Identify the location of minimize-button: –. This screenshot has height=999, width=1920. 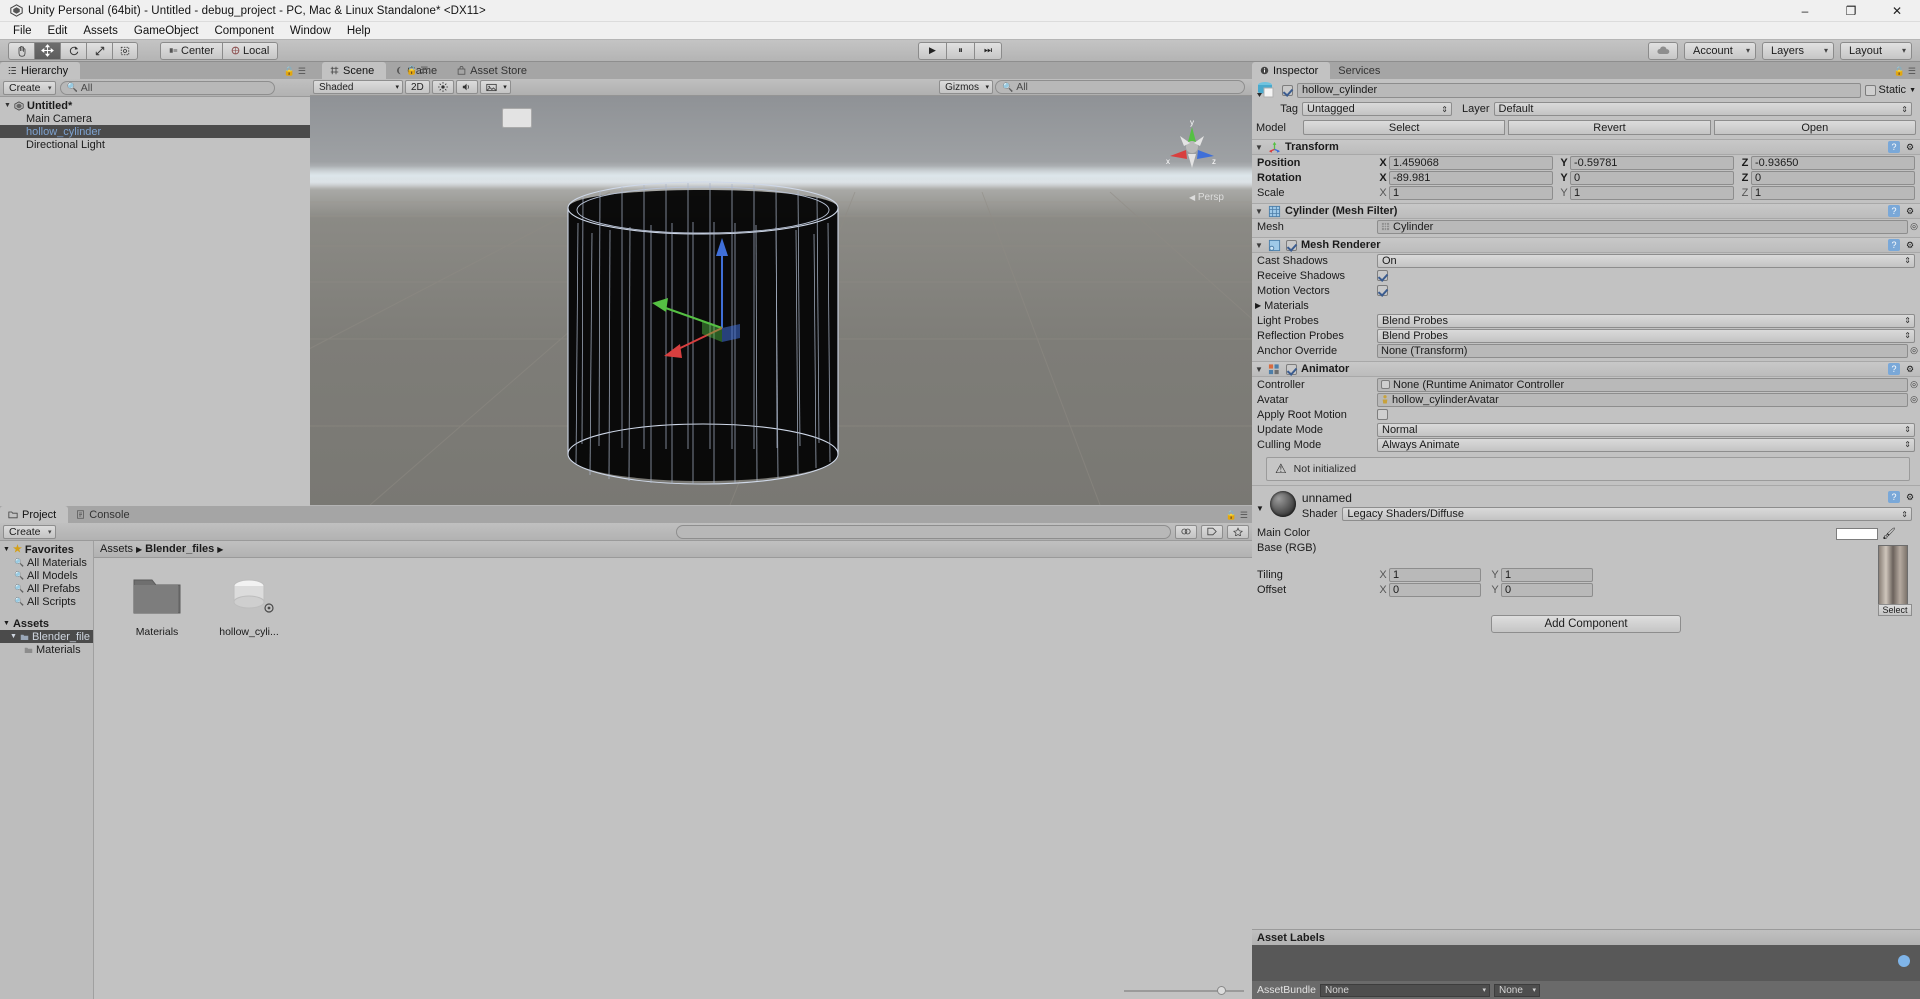
(1805, 11).